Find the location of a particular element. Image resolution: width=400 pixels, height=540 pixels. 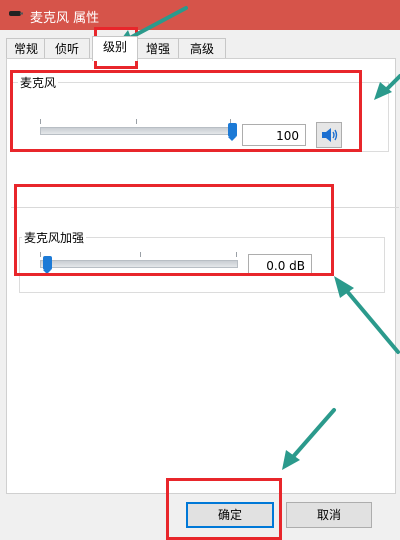

tab-listen: 侦听 is located at coordinates (67, 48).